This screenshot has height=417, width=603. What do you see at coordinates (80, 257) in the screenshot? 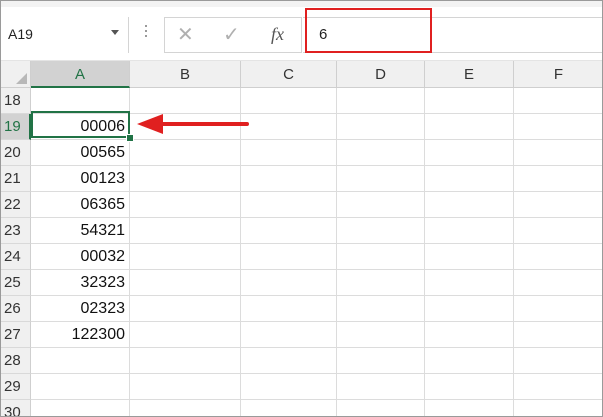
I see `cell: 00032` at bounding box center [80, 257].